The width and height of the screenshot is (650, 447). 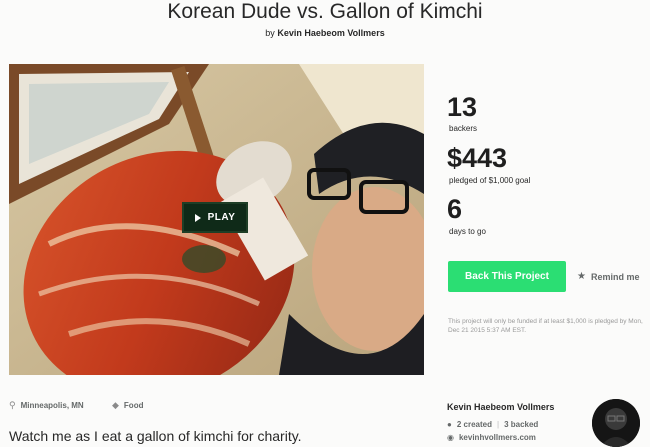 I want to click on remind-me-button: ★ Remind me, so click(x=608, y=276).